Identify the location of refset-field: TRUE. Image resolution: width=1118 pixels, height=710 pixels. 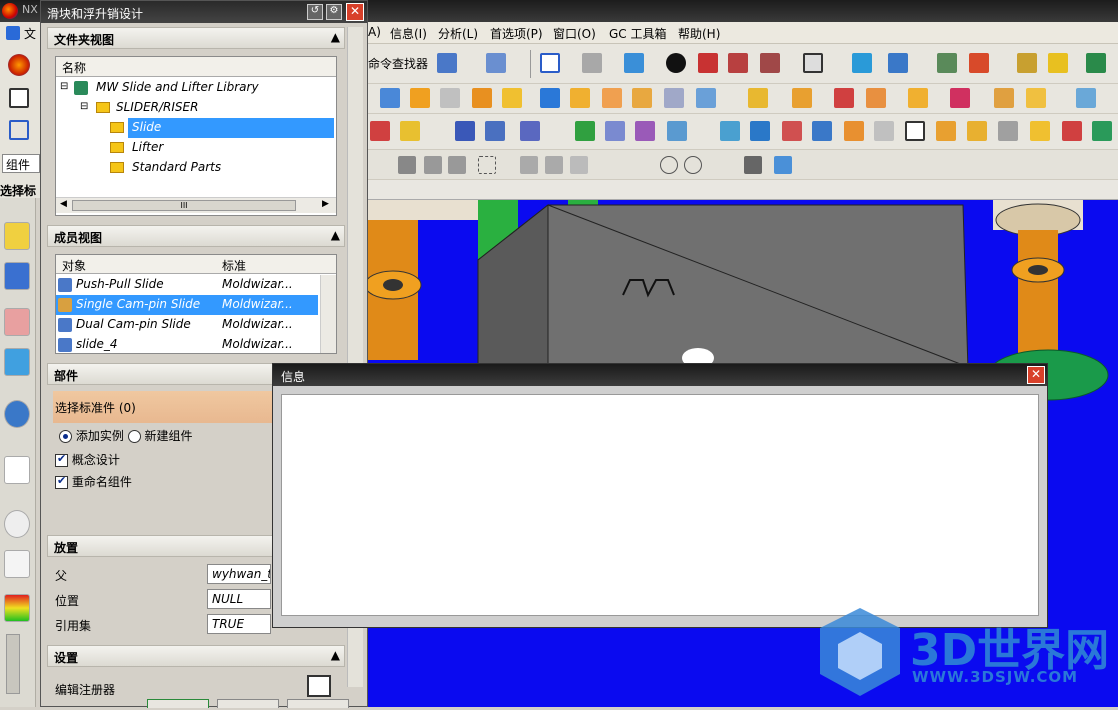
(239, 624).